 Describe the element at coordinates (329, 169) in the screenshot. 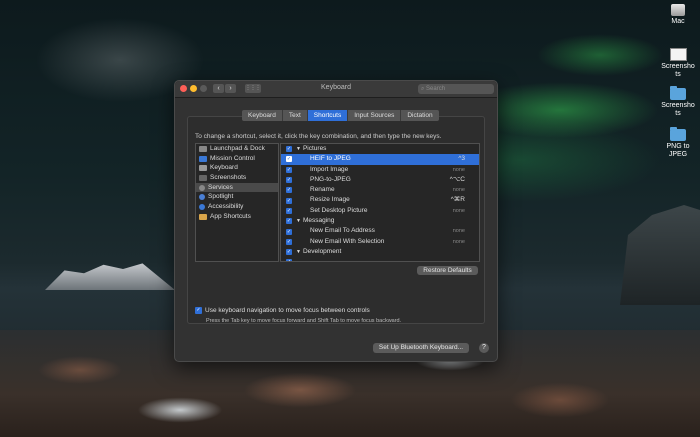

I see `shortcut-label: Import Image` at that location.